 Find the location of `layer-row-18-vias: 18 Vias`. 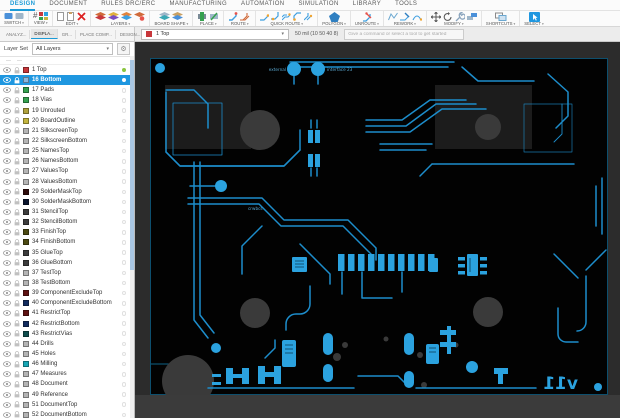

layer-row-18-vias: 18 Vias is located at coordinates (67, 100).